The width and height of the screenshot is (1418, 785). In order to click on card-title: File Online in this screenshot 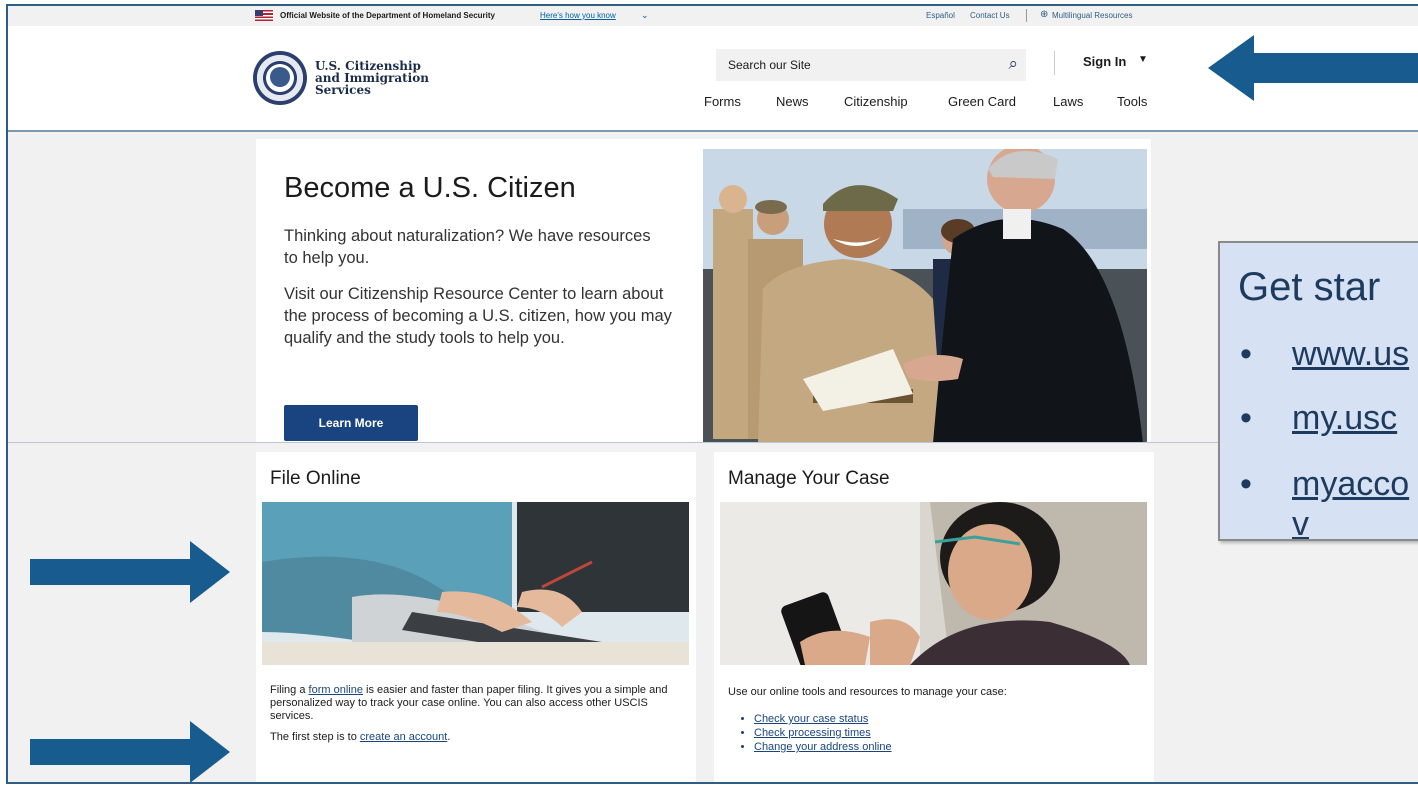, I will do `click(315, 478)`.